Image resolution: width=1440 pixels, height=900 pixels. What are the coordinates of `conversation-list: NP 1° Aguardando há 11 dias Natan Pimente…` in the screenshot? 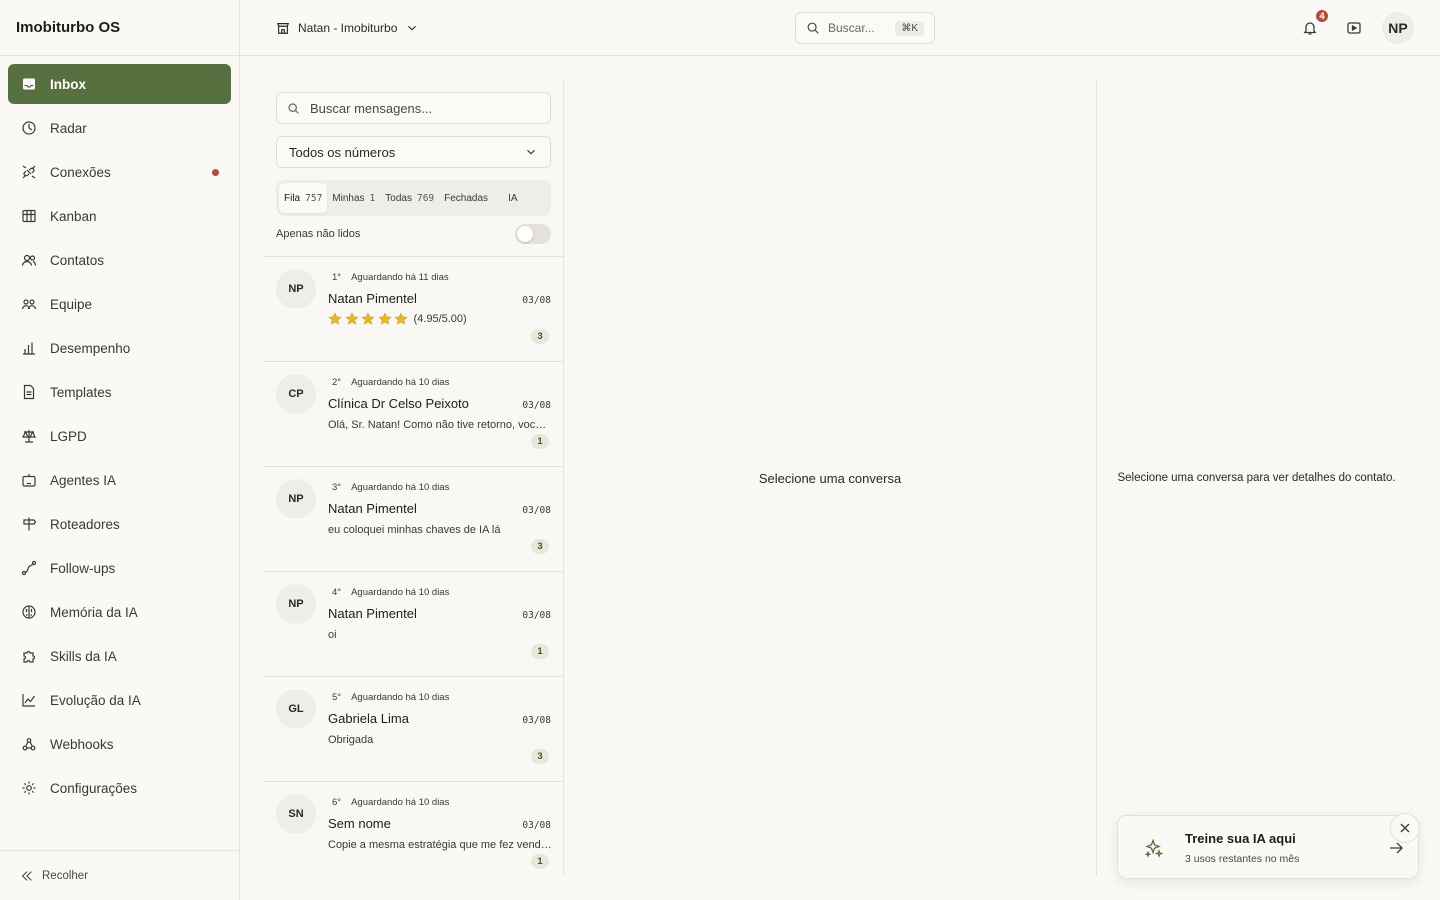 It's located at (413, 566).